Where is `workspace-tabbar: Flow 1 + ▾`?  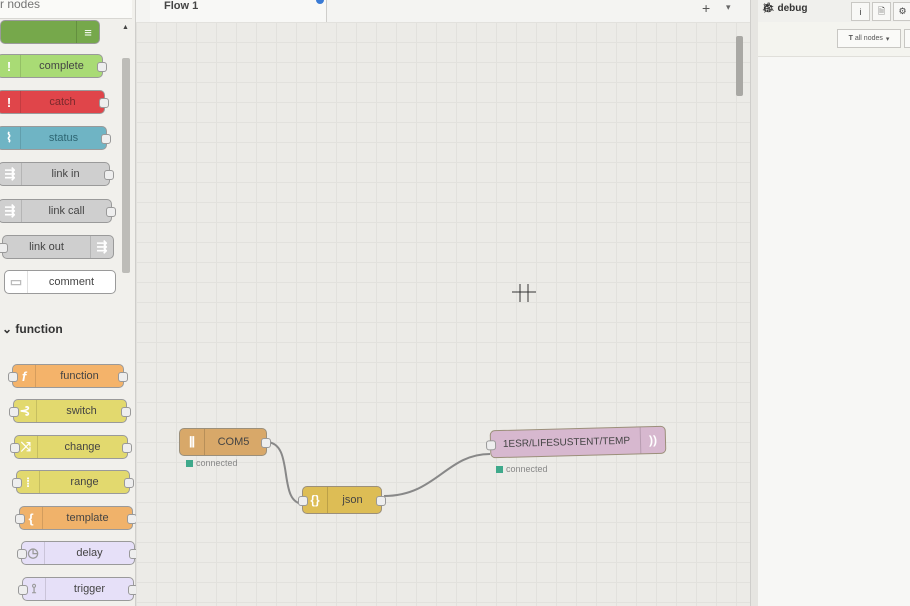
workspace-tabbar: Flow 1 + ▾ is located at coordinates (443, 11).